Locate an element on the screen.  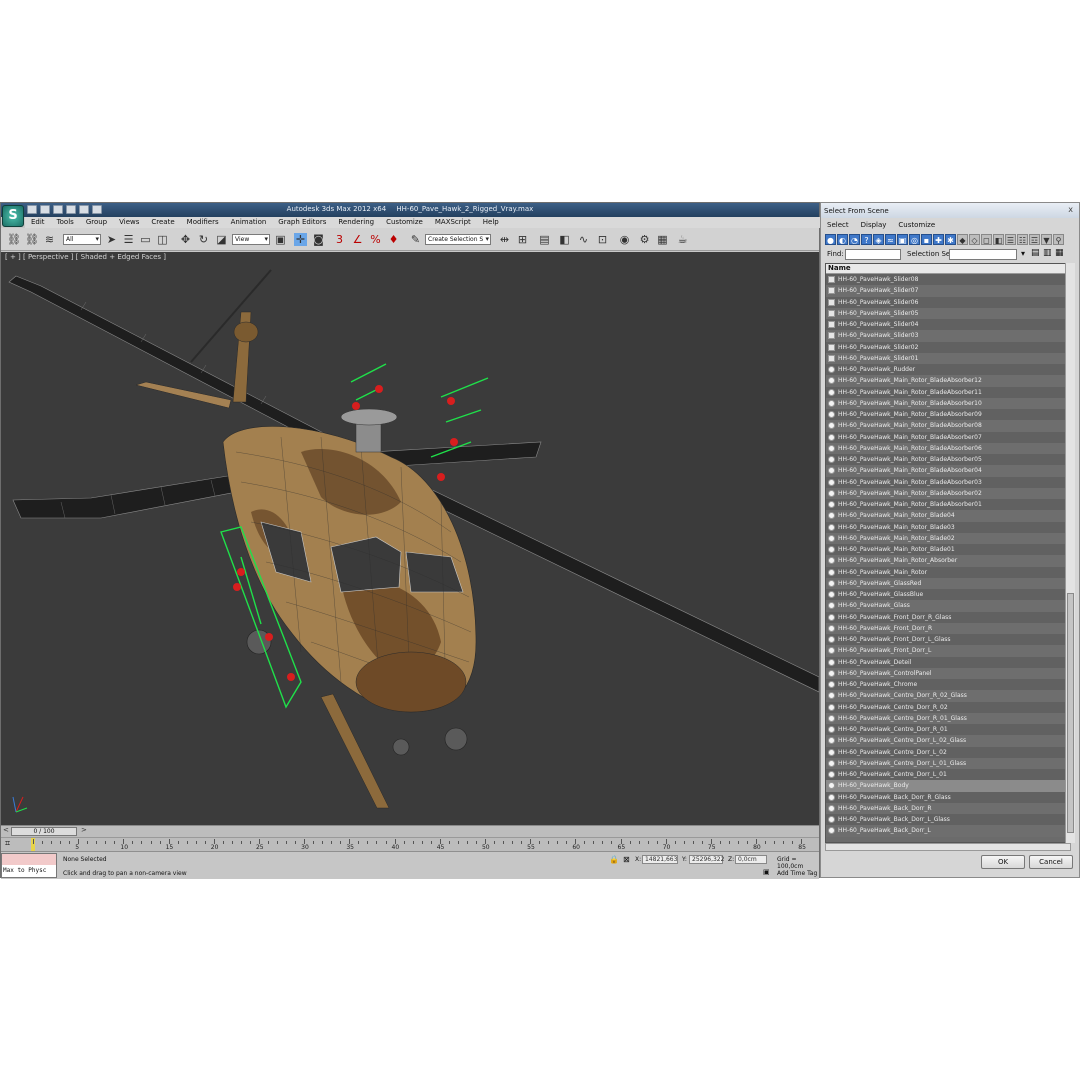
display-shapes-icon: ◐ is located at coordinates (842, 239).